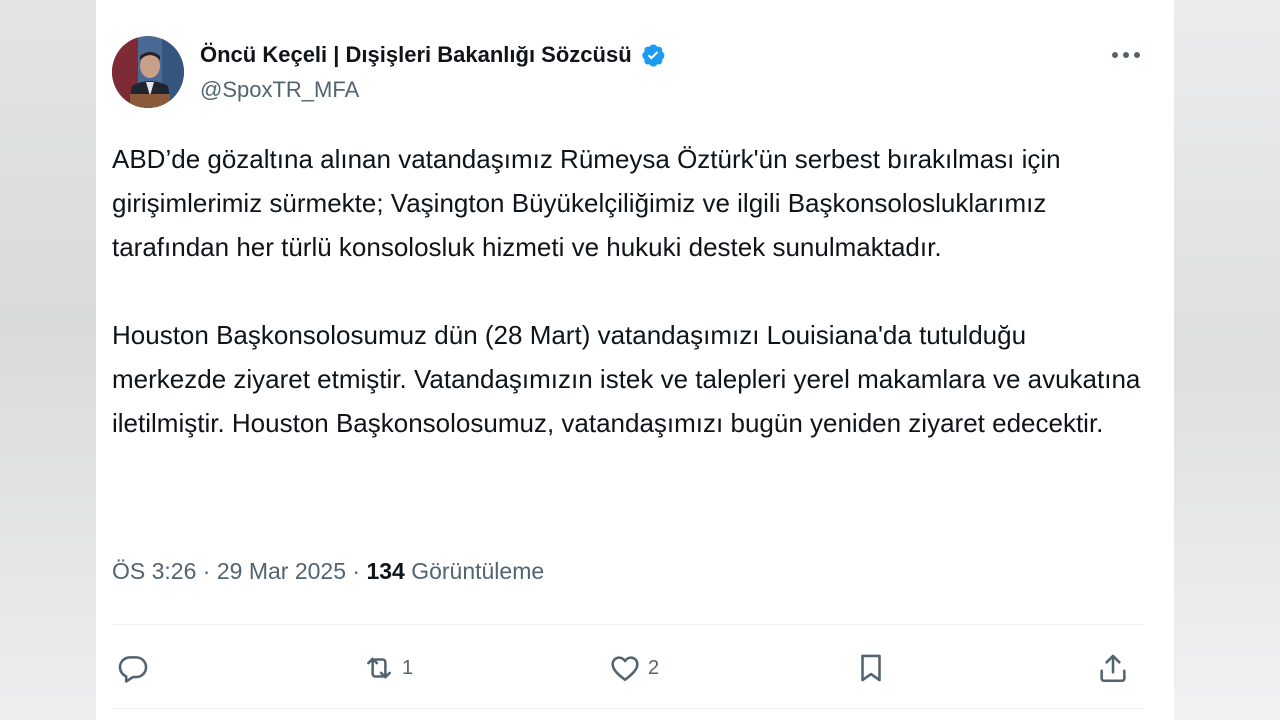 This screenshot has width=1280, height=720. What do you see at coordinates (625, 669) in the screenshot?
I see `heart-icon` at bounding box center [625, 669].